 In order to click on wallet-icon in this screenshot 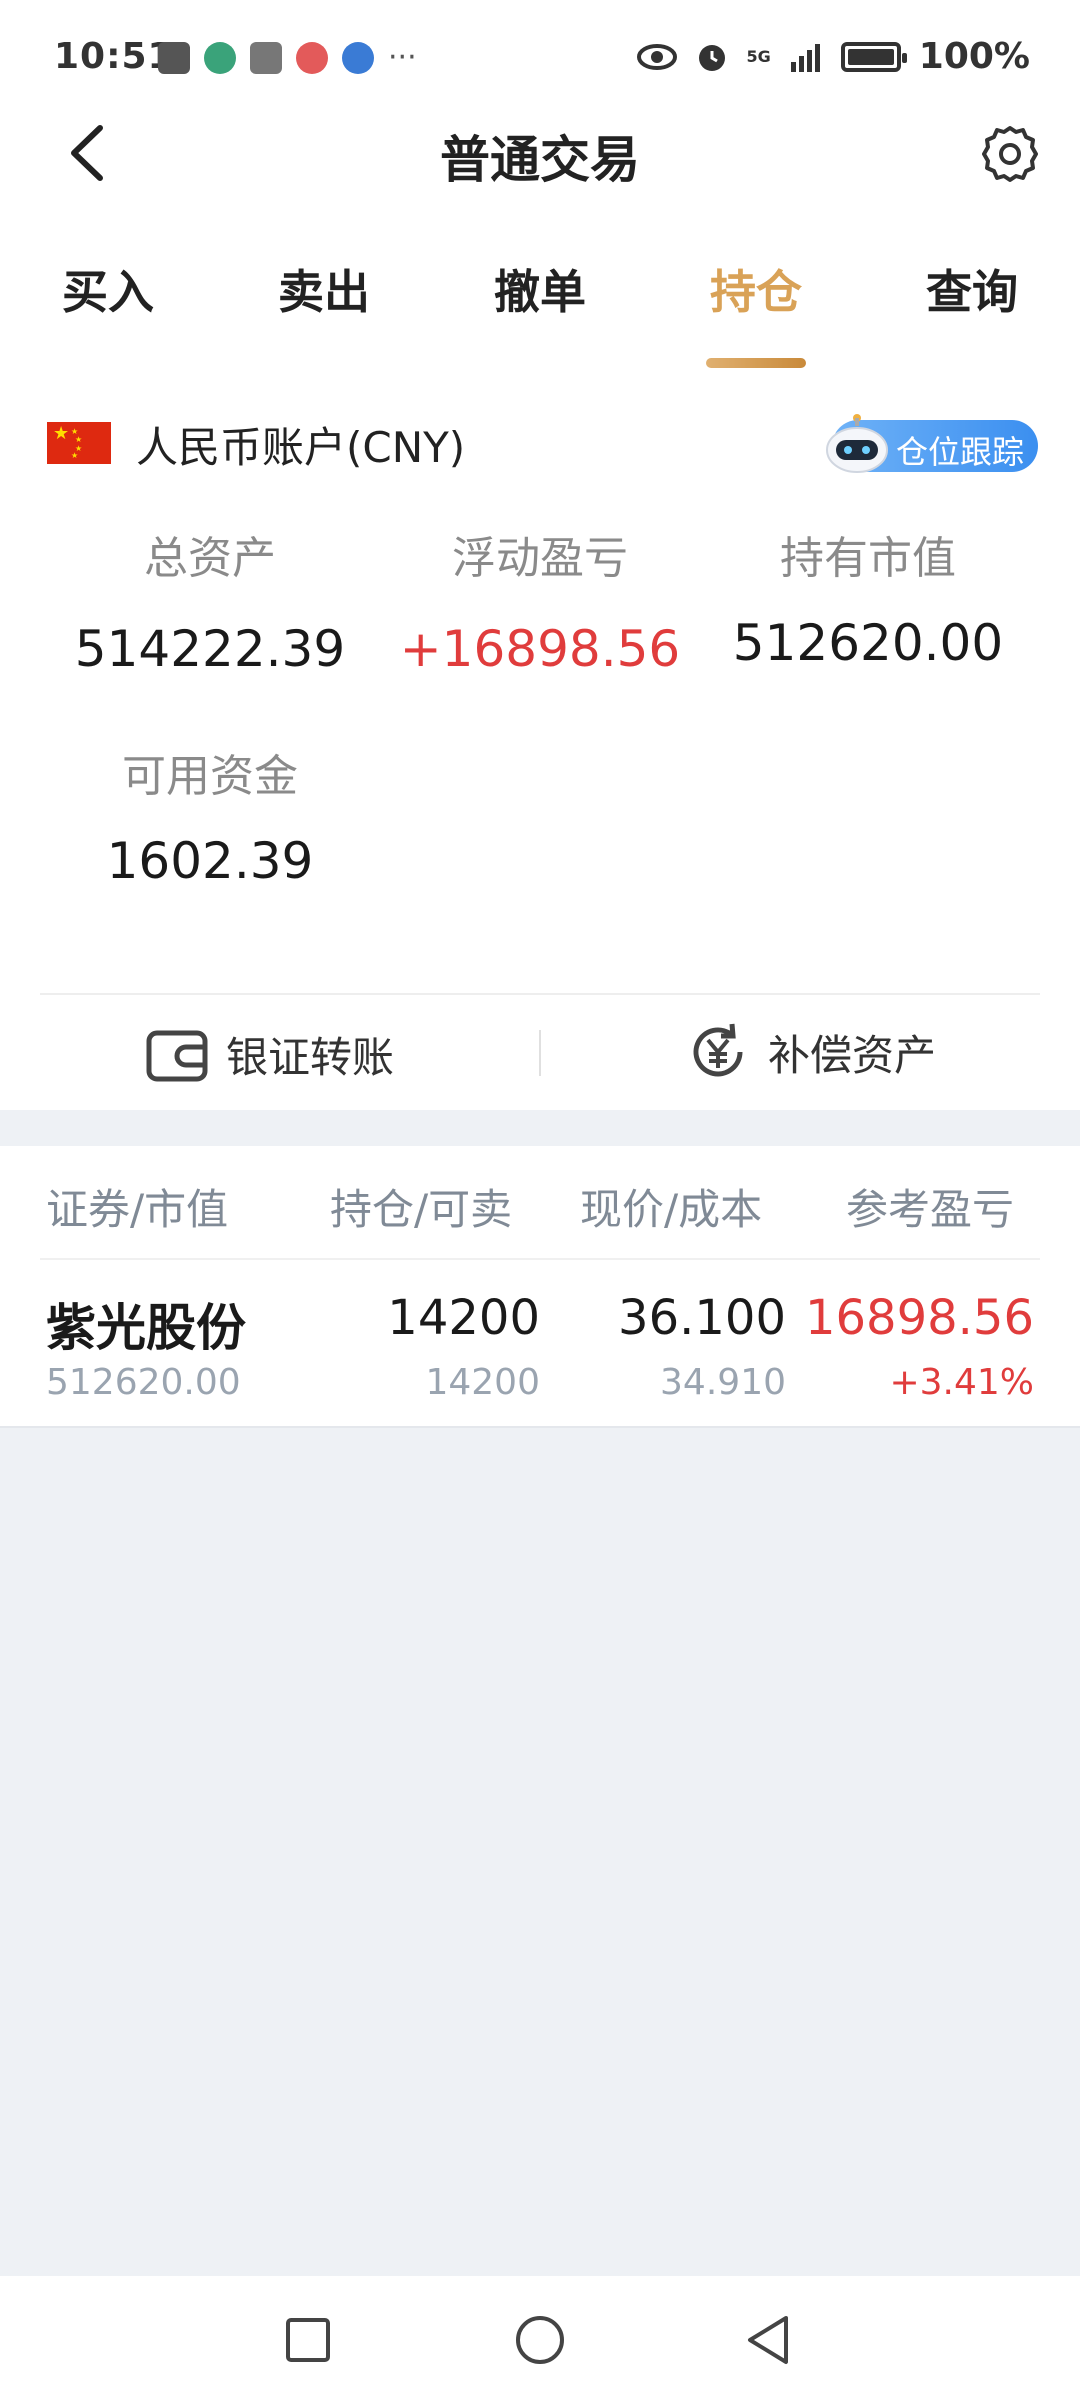, I will do `click(177, 1055)`.